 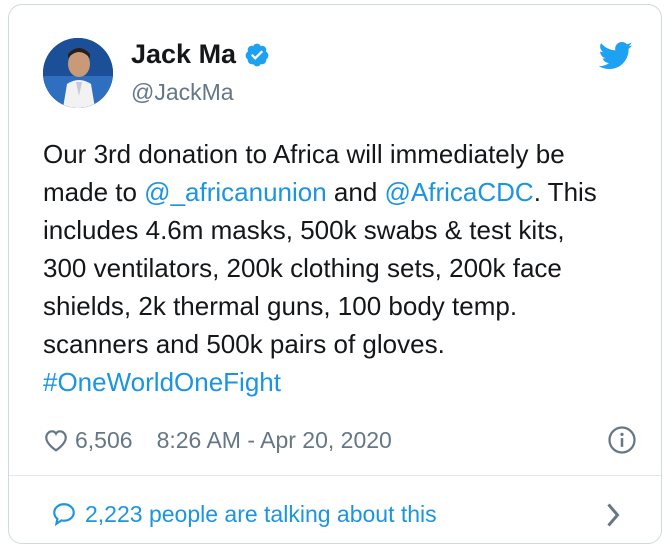 I want to click on avatar, so click(x=78, y=73).